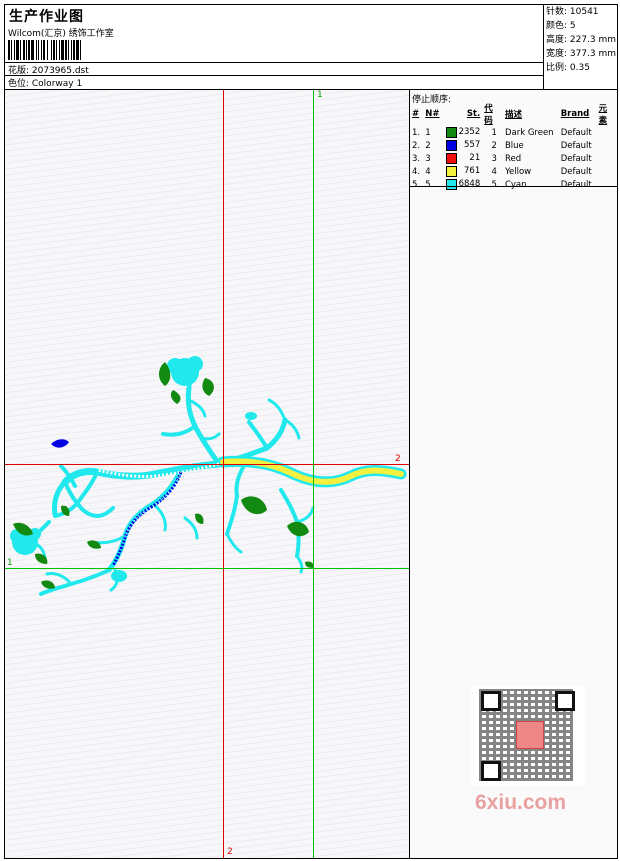 The image size is (620, 861). What do you see at coordinates (428, 171) in the screenshot?
I see `row-needle: 4` at bounding box center [428, 171].